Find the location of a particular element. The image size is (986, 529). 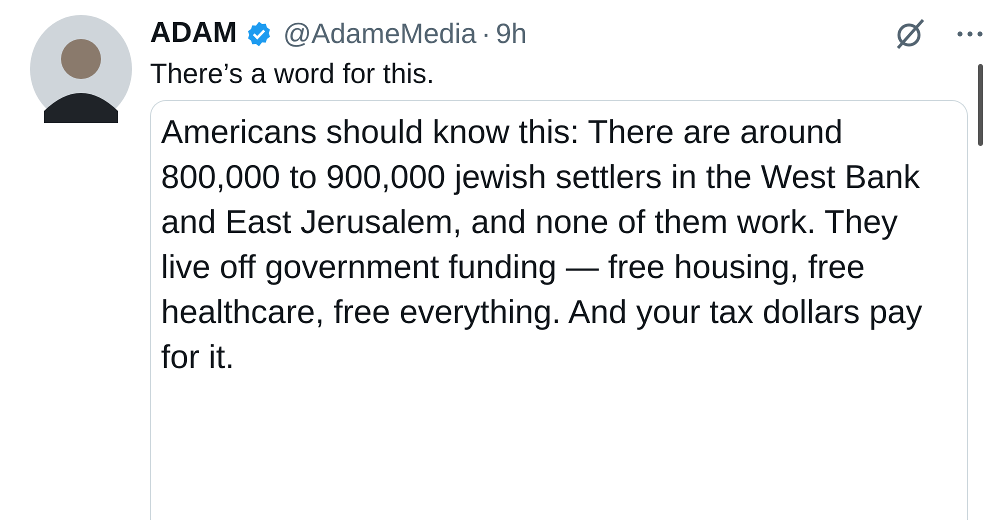

post-time: 9h is located at coordinates (511, 34).